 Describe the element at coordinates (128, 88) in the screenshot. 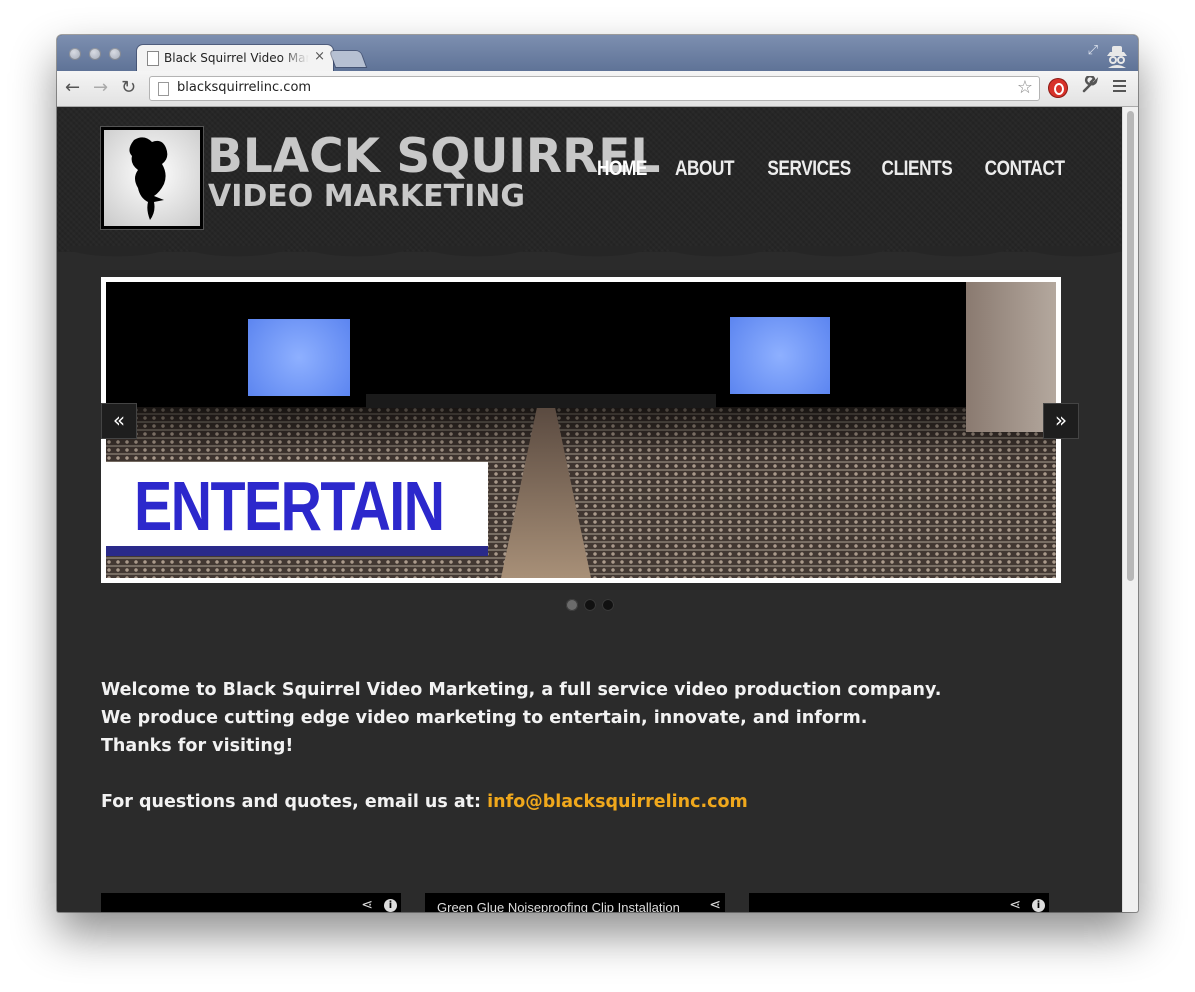

I see `reload-button: ↻` at that location.